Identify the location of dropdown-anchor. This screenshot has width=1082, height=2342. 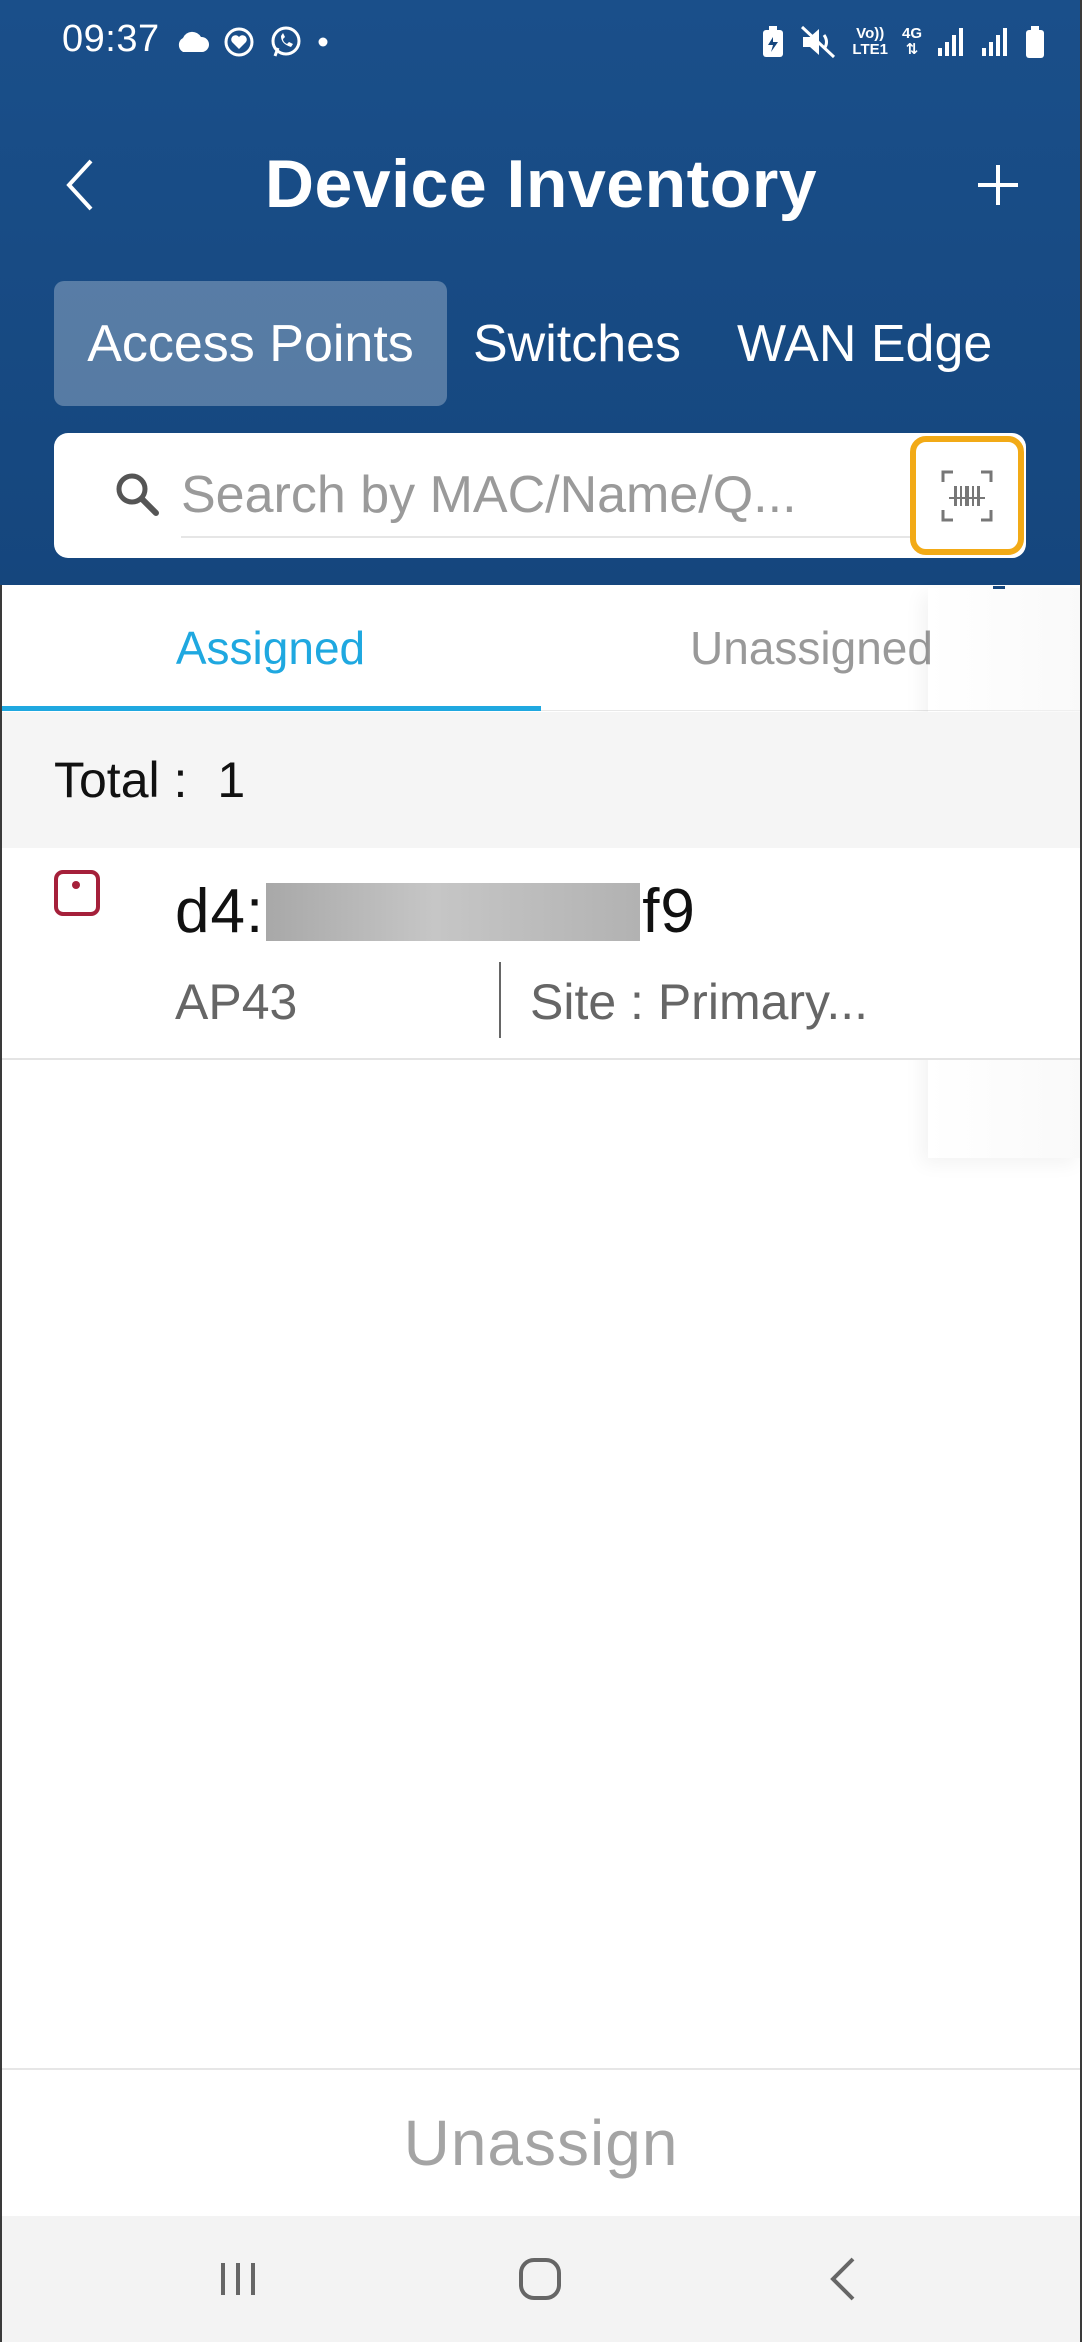
(999, 587).